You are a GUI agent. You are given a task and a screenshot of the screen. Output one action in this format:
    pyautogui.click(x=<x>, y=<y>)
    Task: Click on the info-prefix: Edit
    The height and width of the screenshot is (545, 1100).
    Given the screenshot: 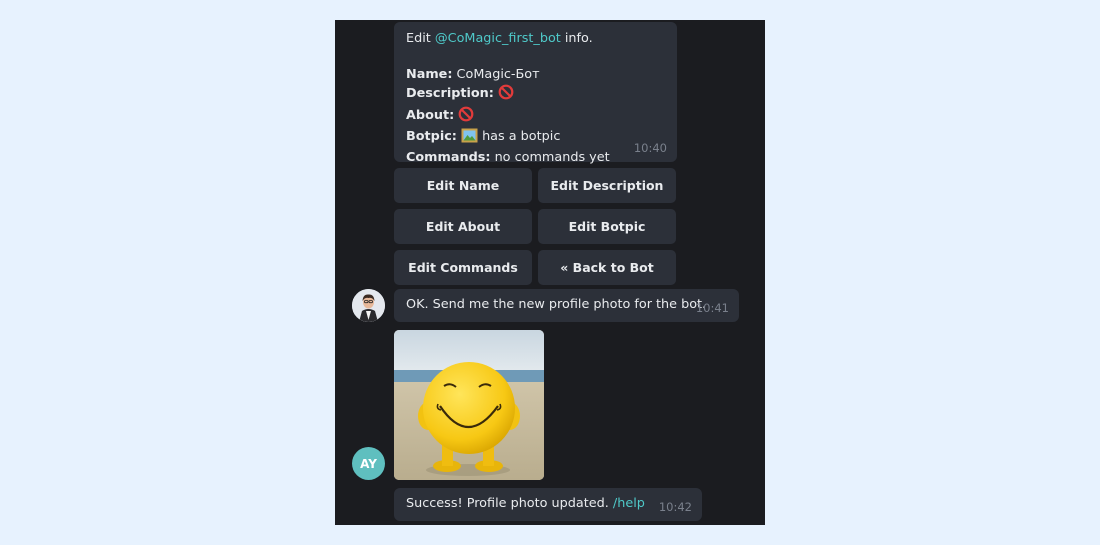 What is the action you would take?
    pyautogui.click(x=420, y=38)
    